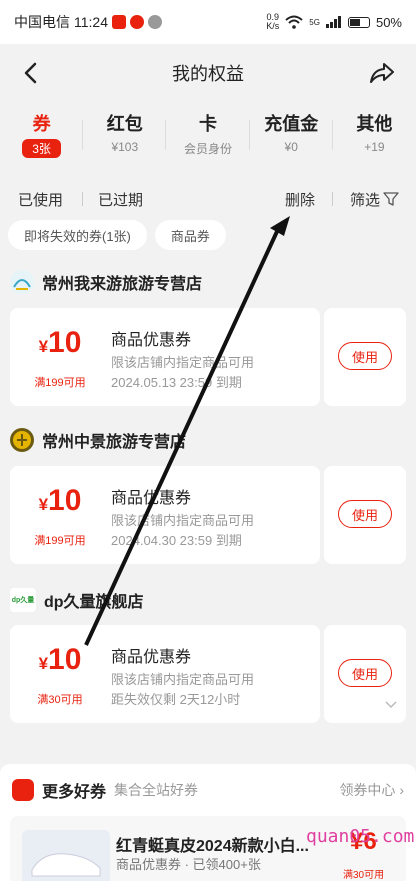 Image resolution: width=416 pixels, height=881 pixels. I want to click on coupon-center-link: 领券中心 ›, so click(371, 790).